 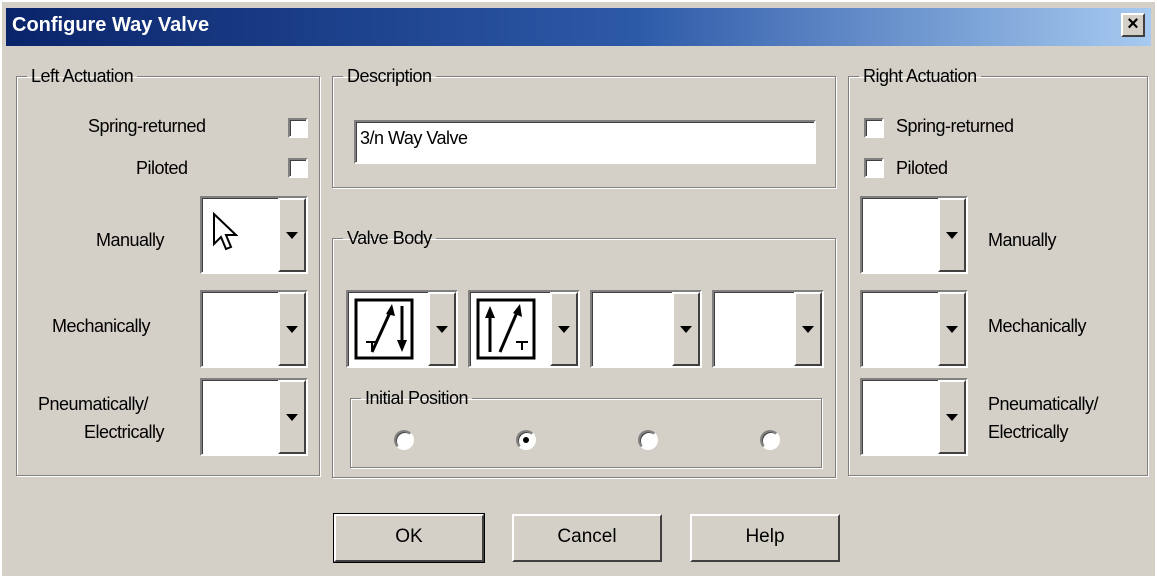 I want to click on left-manually-label: Manually, so click(x=130, y=240).